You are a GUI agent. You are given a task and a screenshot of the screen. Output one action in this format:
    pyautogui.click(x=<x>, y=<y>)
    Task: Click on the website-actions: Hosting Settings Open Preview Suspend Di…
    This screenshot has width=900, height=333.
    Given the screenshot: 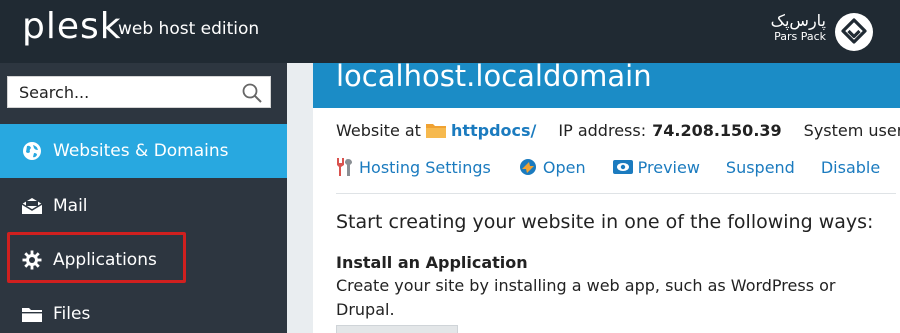 What is the action you would take?
    pyautogui.click(x=616, y=167)
    